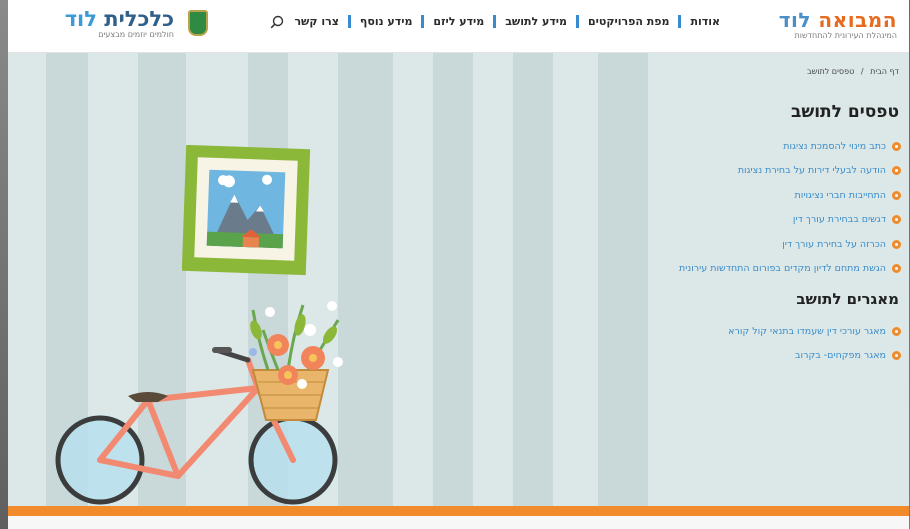  I want to click on search-icon, so click(277, 22).